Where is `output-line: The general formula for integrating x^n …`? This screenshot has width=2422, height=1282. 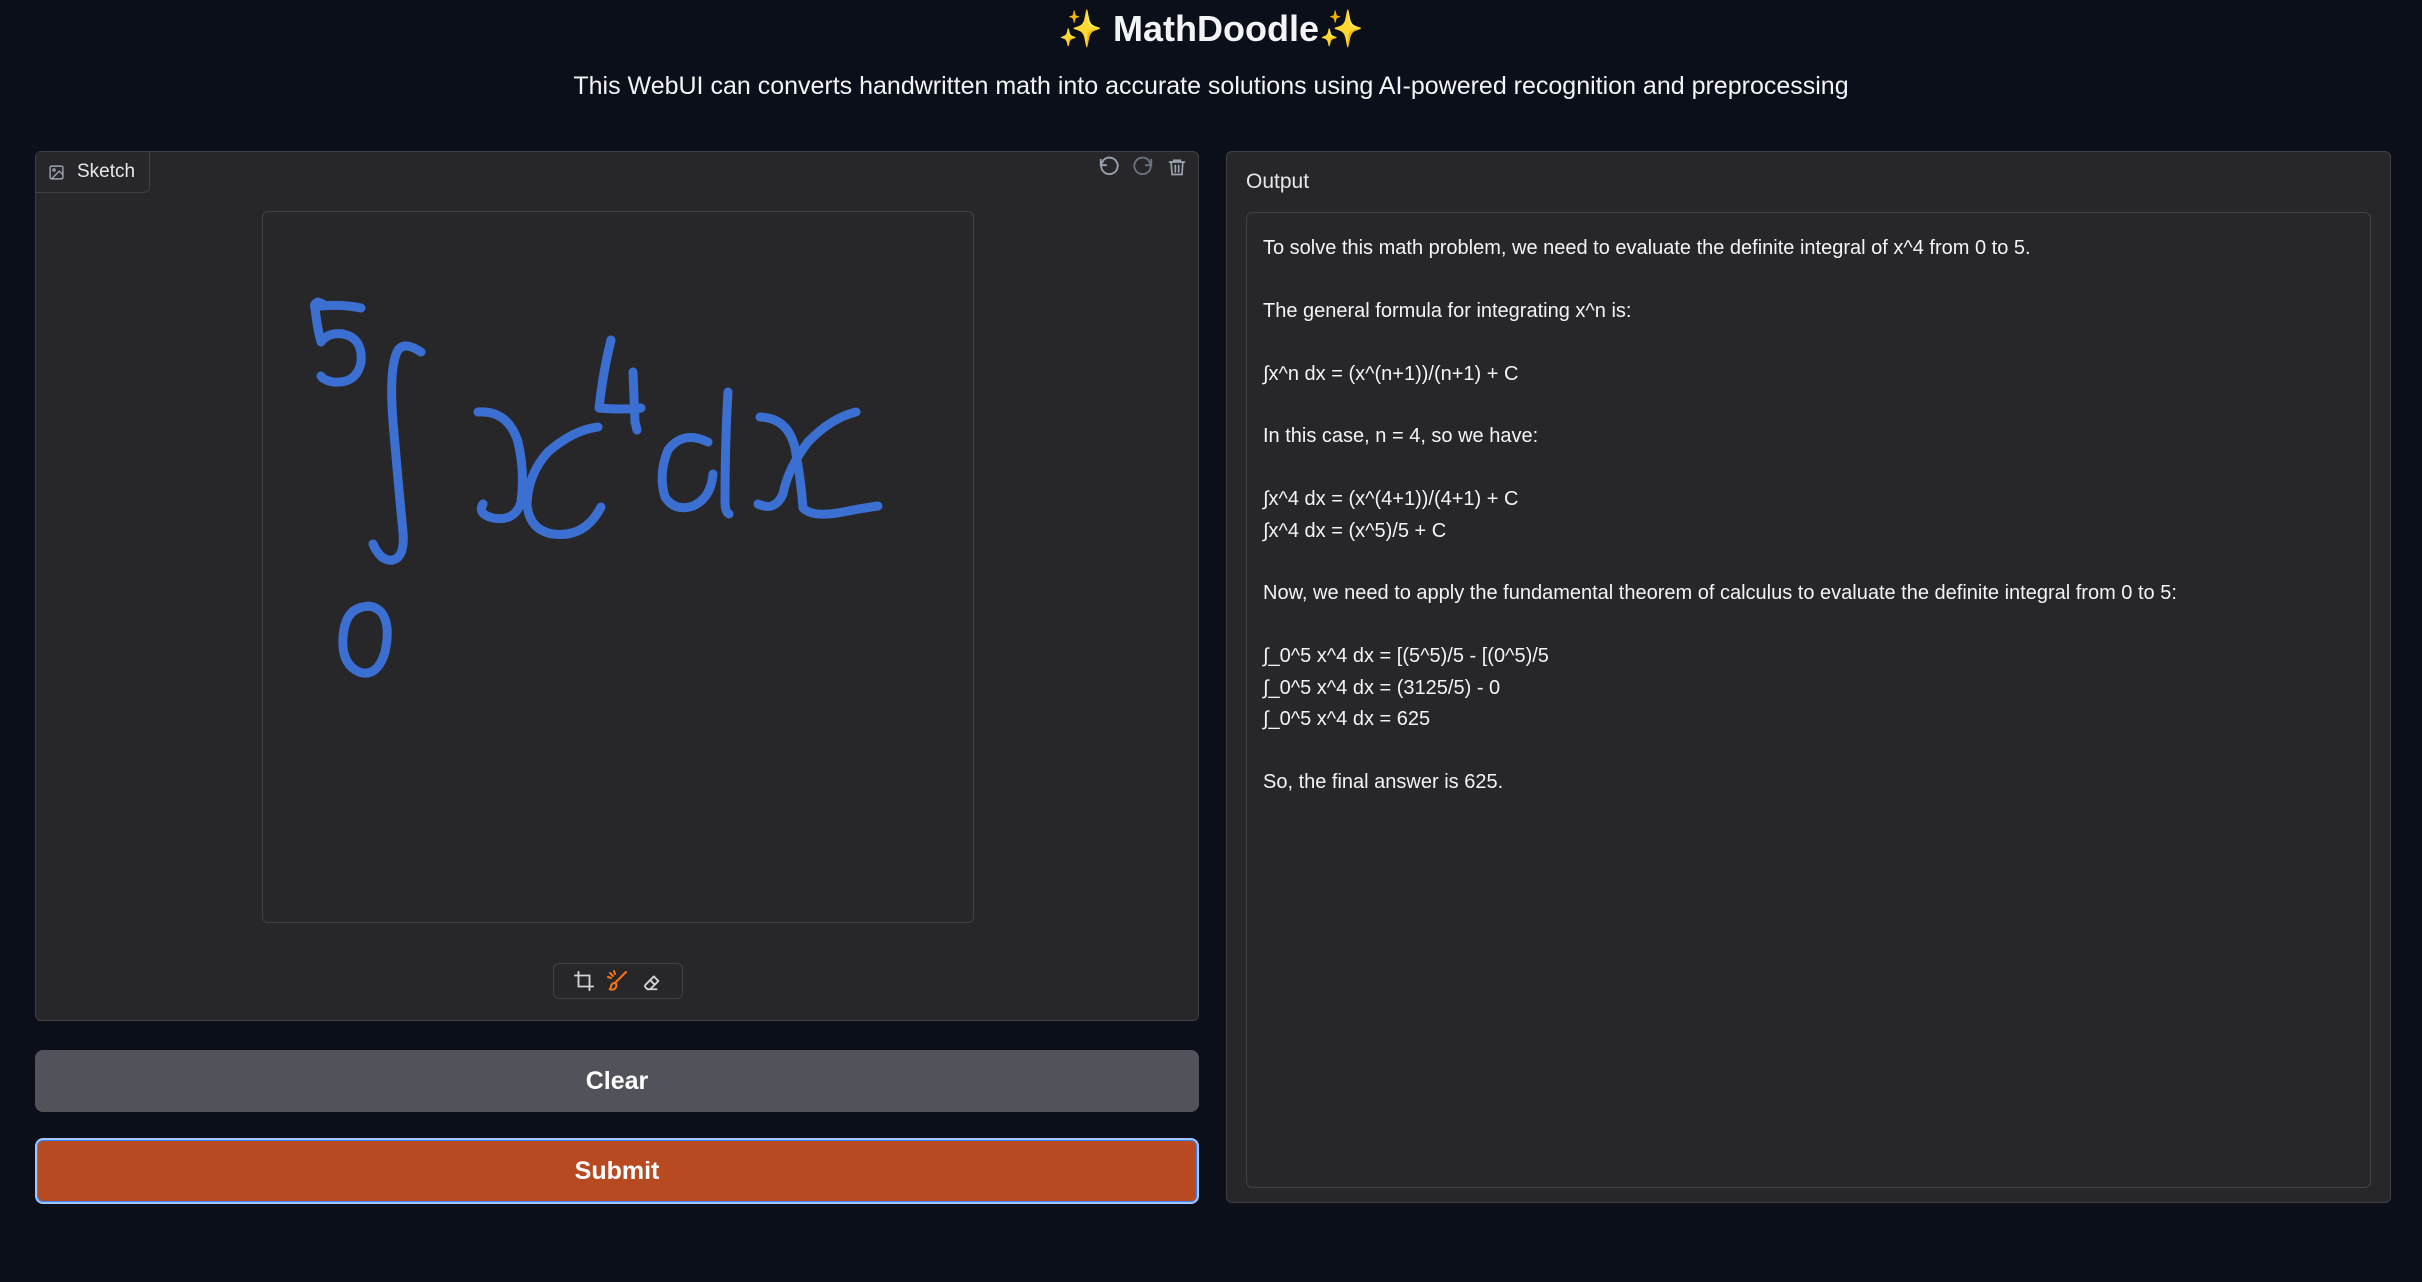
output-line: The general formula for integrating x^n … is located at coordinates (1447, 310).